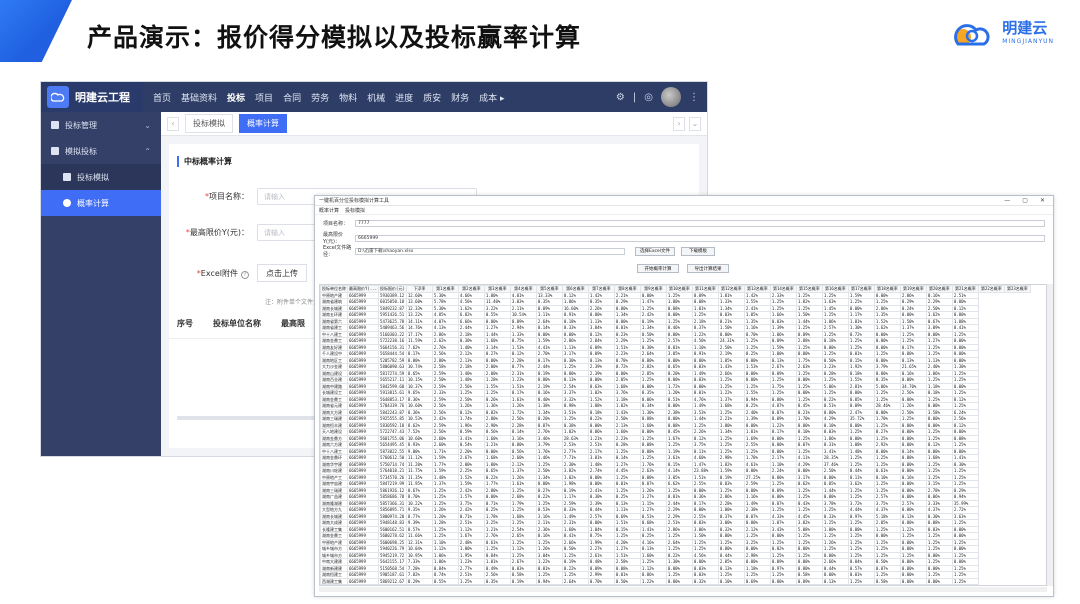 The width and height of the screenshot is (1080, 604). I want to click on help-icon: ?, so click(245, 274).